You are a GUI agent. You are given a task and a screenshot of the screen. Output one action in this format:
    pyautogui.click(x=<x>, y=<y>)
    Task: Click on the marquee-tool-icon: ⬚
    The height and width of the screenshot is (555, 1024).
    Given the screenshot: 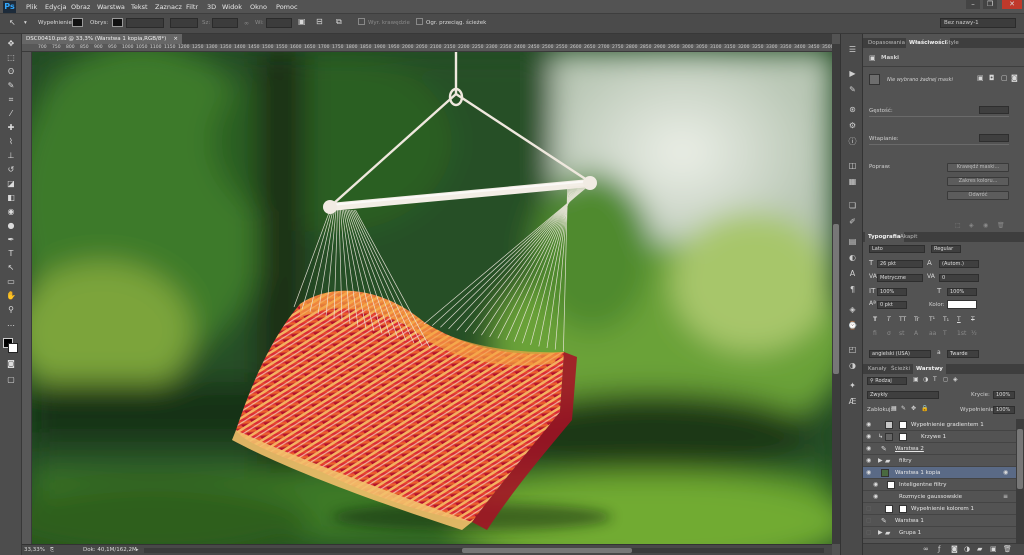 What is the action you would take?
    pyautogui.click(x=11, y=58)
    